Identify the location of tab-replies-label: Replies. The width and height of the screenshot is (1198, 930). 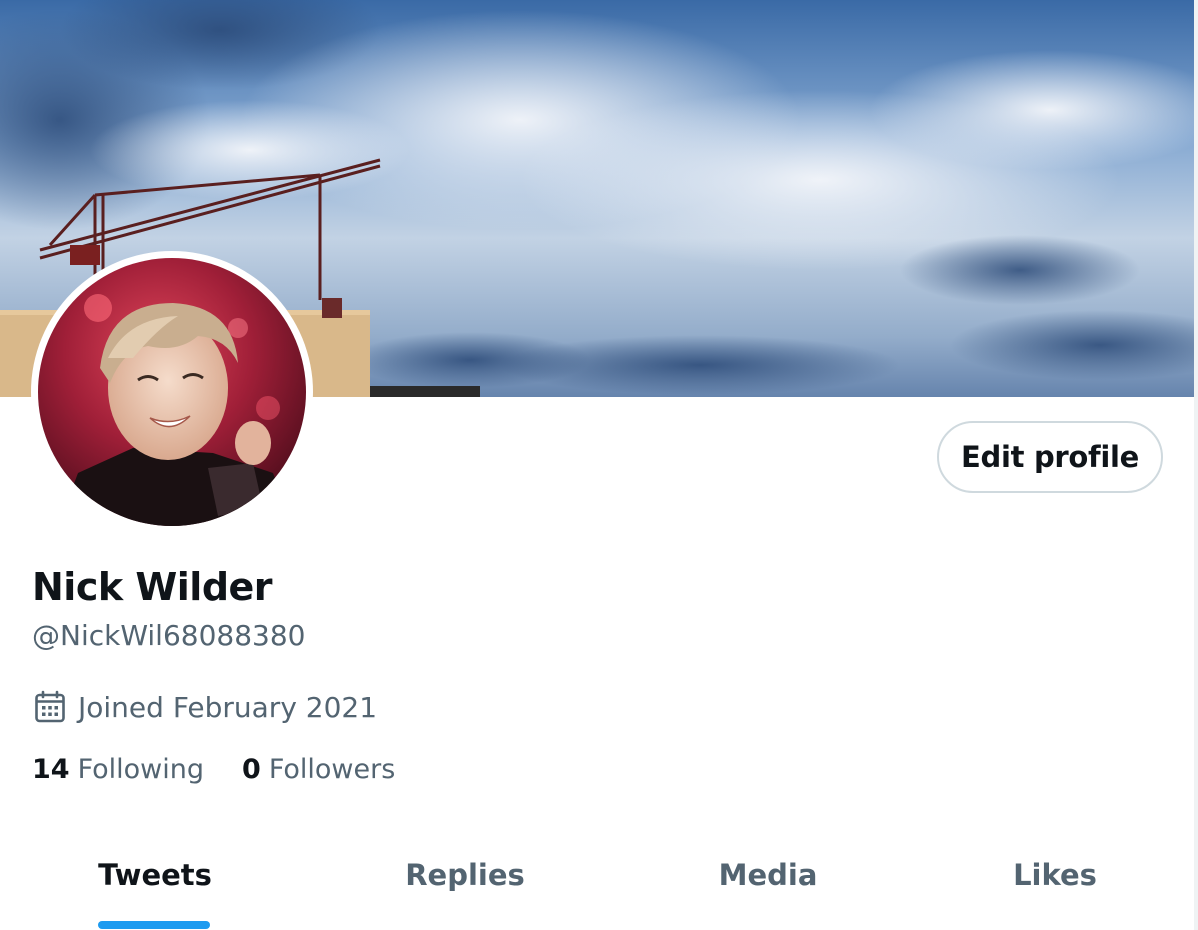
(465, 875).